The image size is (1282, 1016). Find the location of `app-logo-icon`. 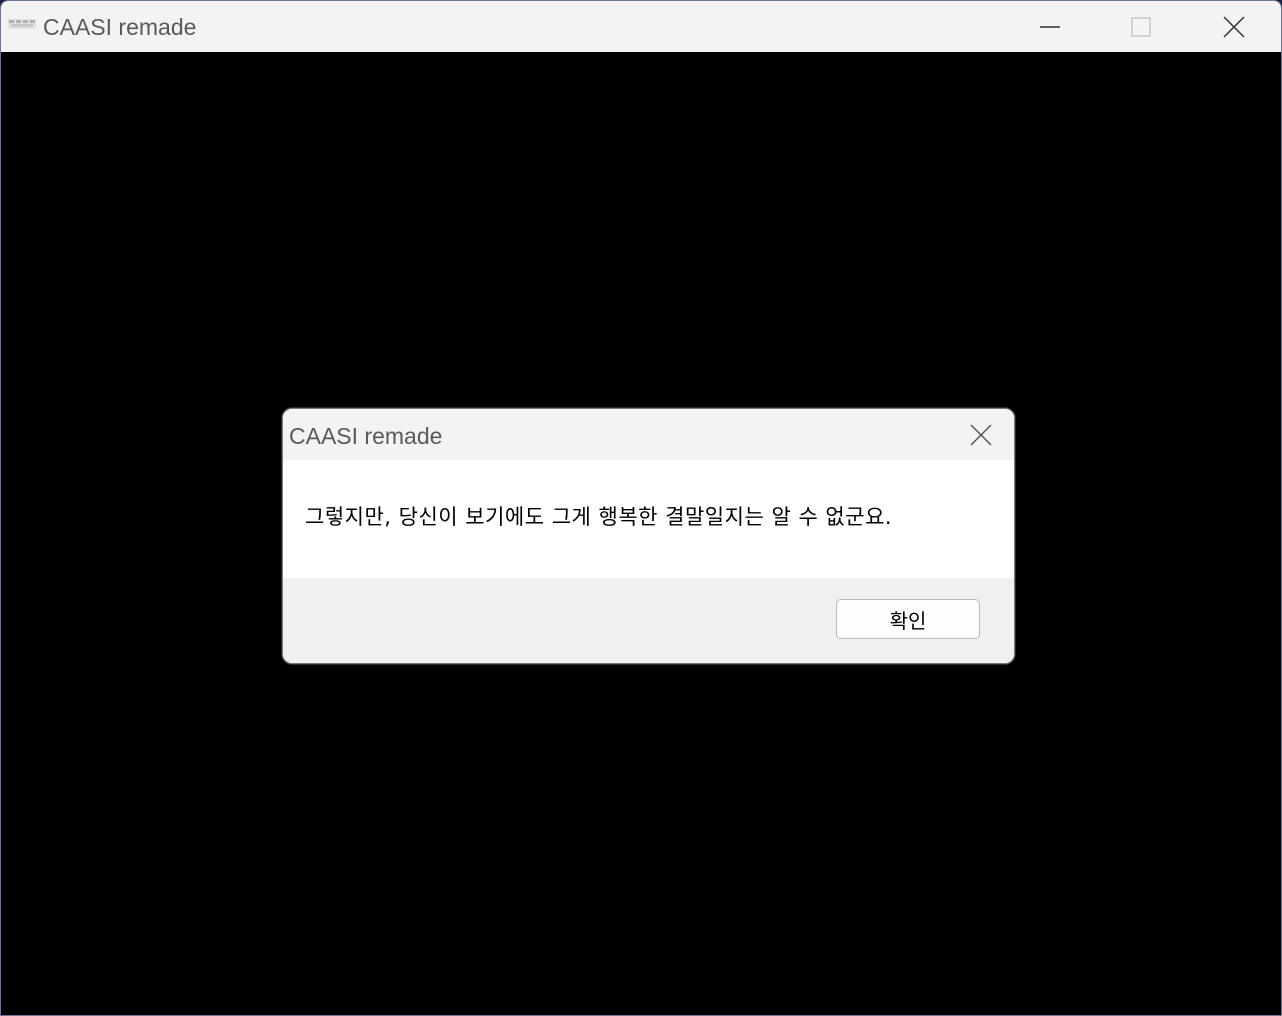

app-logo-icon is located at coordinates (22, 24).